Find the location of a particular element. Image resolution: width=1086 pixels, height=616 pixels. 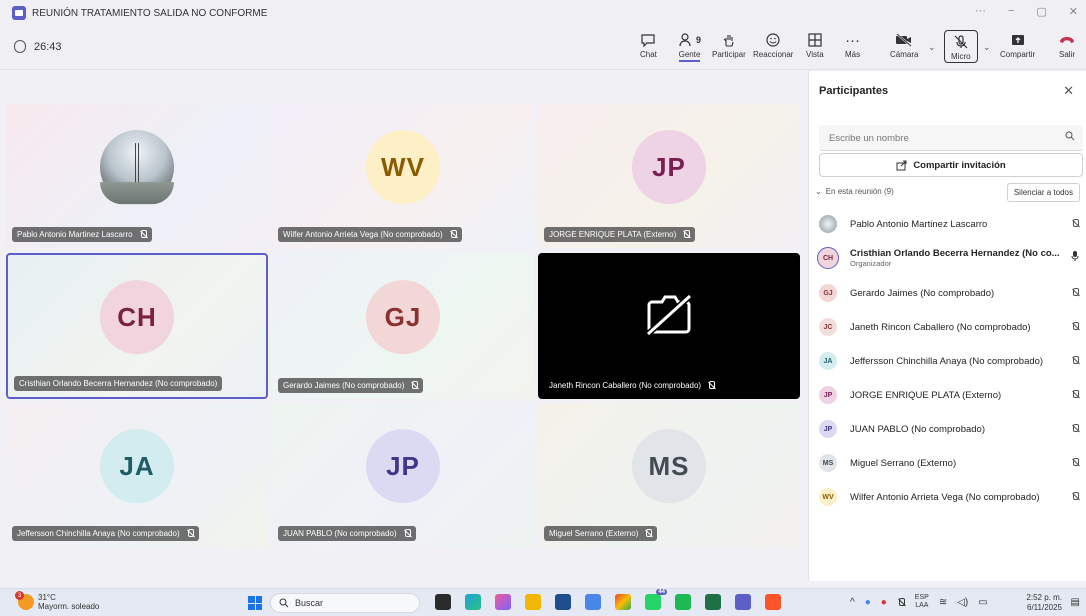

react-button: Reaccionar is located at coordinates (773, 44).